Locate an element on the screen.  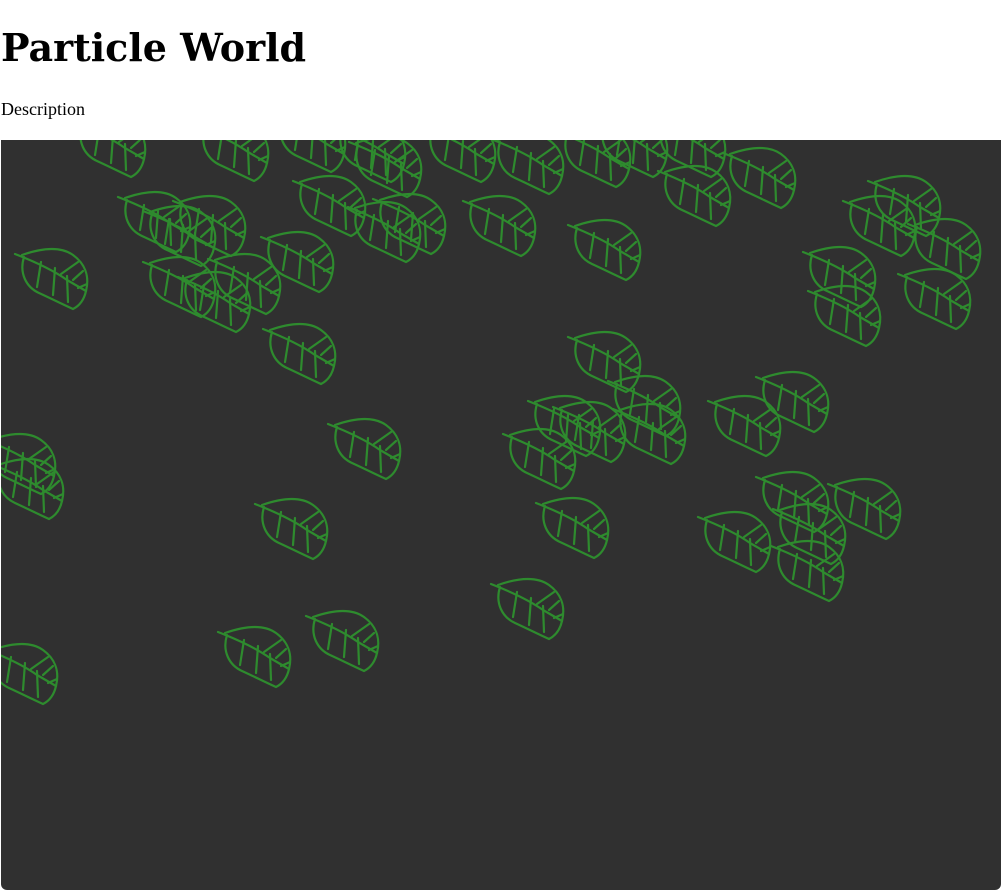
page-description: Description is located at coordinates (43, 109).